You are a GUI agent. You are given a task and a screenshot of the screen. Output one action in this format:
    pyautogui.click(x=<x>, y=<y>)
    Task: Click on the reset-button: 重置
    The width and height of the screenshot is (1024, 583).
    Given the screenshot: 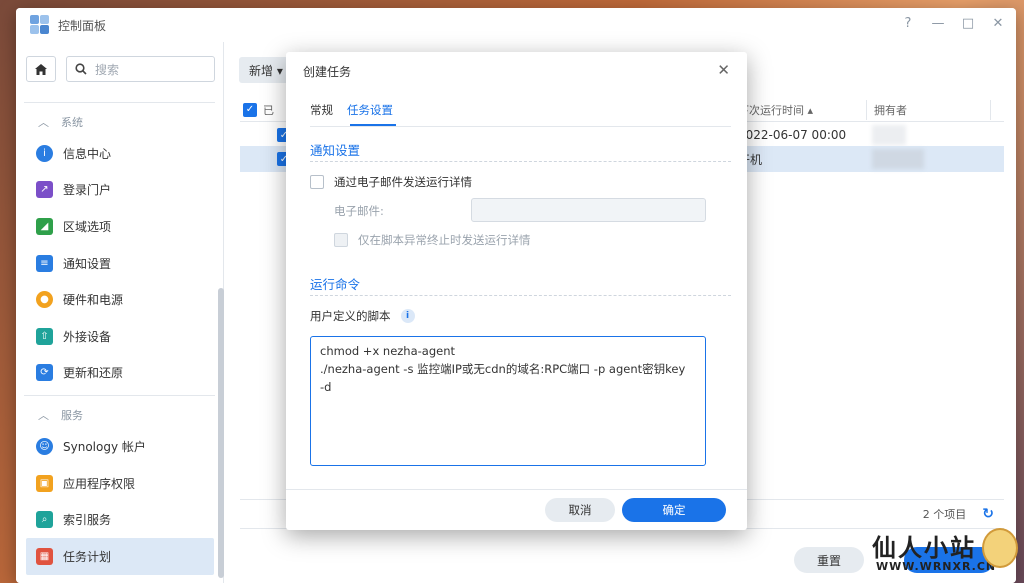 What is the action you would take?
    pyautogui.click(x=829, y=560)
    